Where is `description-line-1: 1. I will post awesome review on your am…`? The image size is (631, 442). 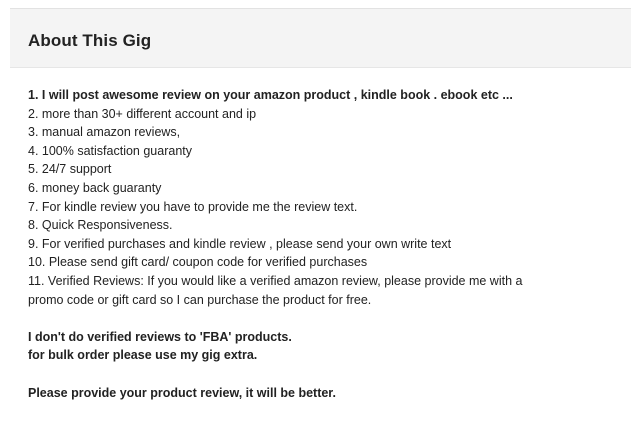 description-line-1: 1. I will post awesome review on your am… is located at coordinates (270, 95).